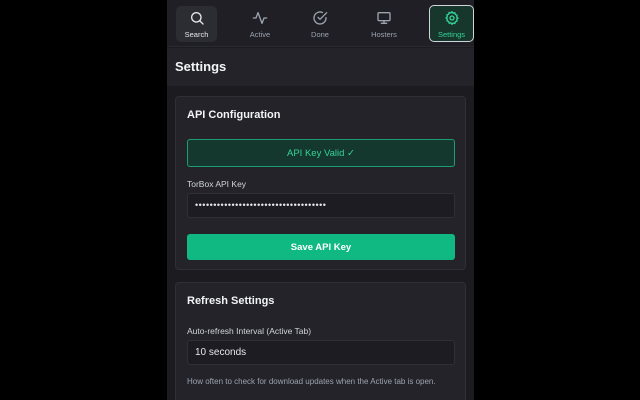 Image resolution: width=640 pixels, height=400 pixels. What do you see at coordinates (201, 66) in the screenshot?
I see `page-title: Settings` at bounding box center [201, 66].